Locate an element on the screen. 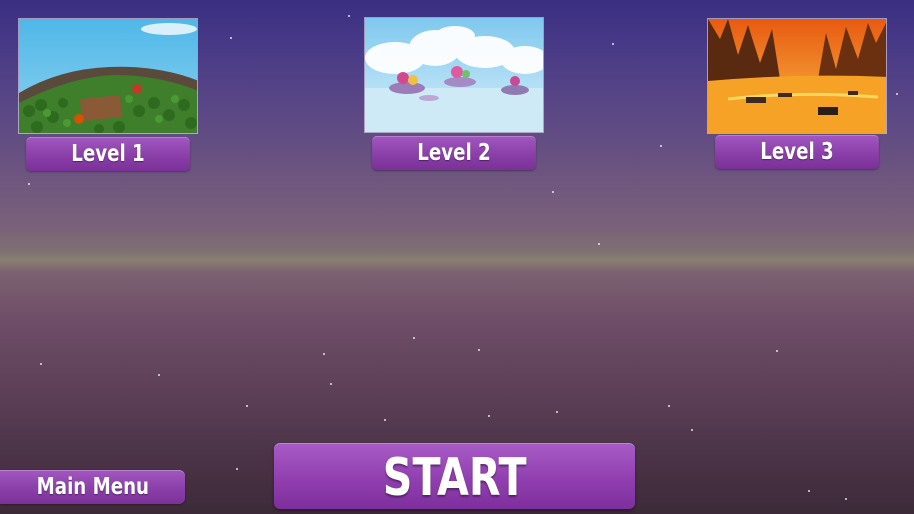 The image size is (914, 514). main-menu-button: Main Menu is located at coordinates (92, 487).